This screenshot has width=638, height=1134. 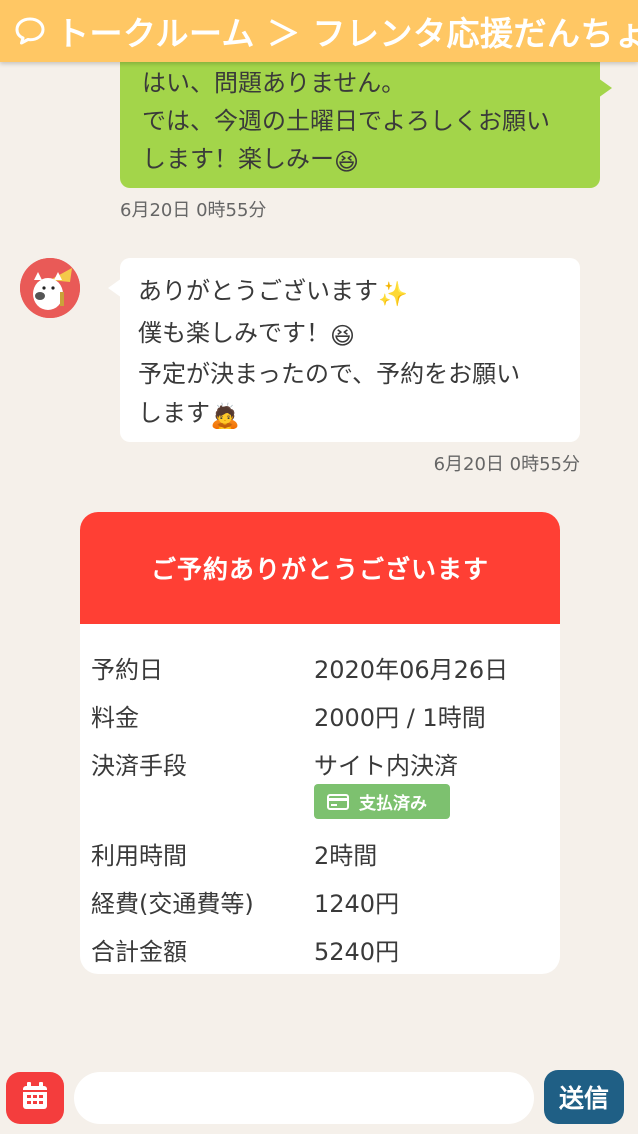 What do you see at coordinates (30, 31) in the screenshot?
I see `speech-bubble-icon` at bounding box center [30, 31].